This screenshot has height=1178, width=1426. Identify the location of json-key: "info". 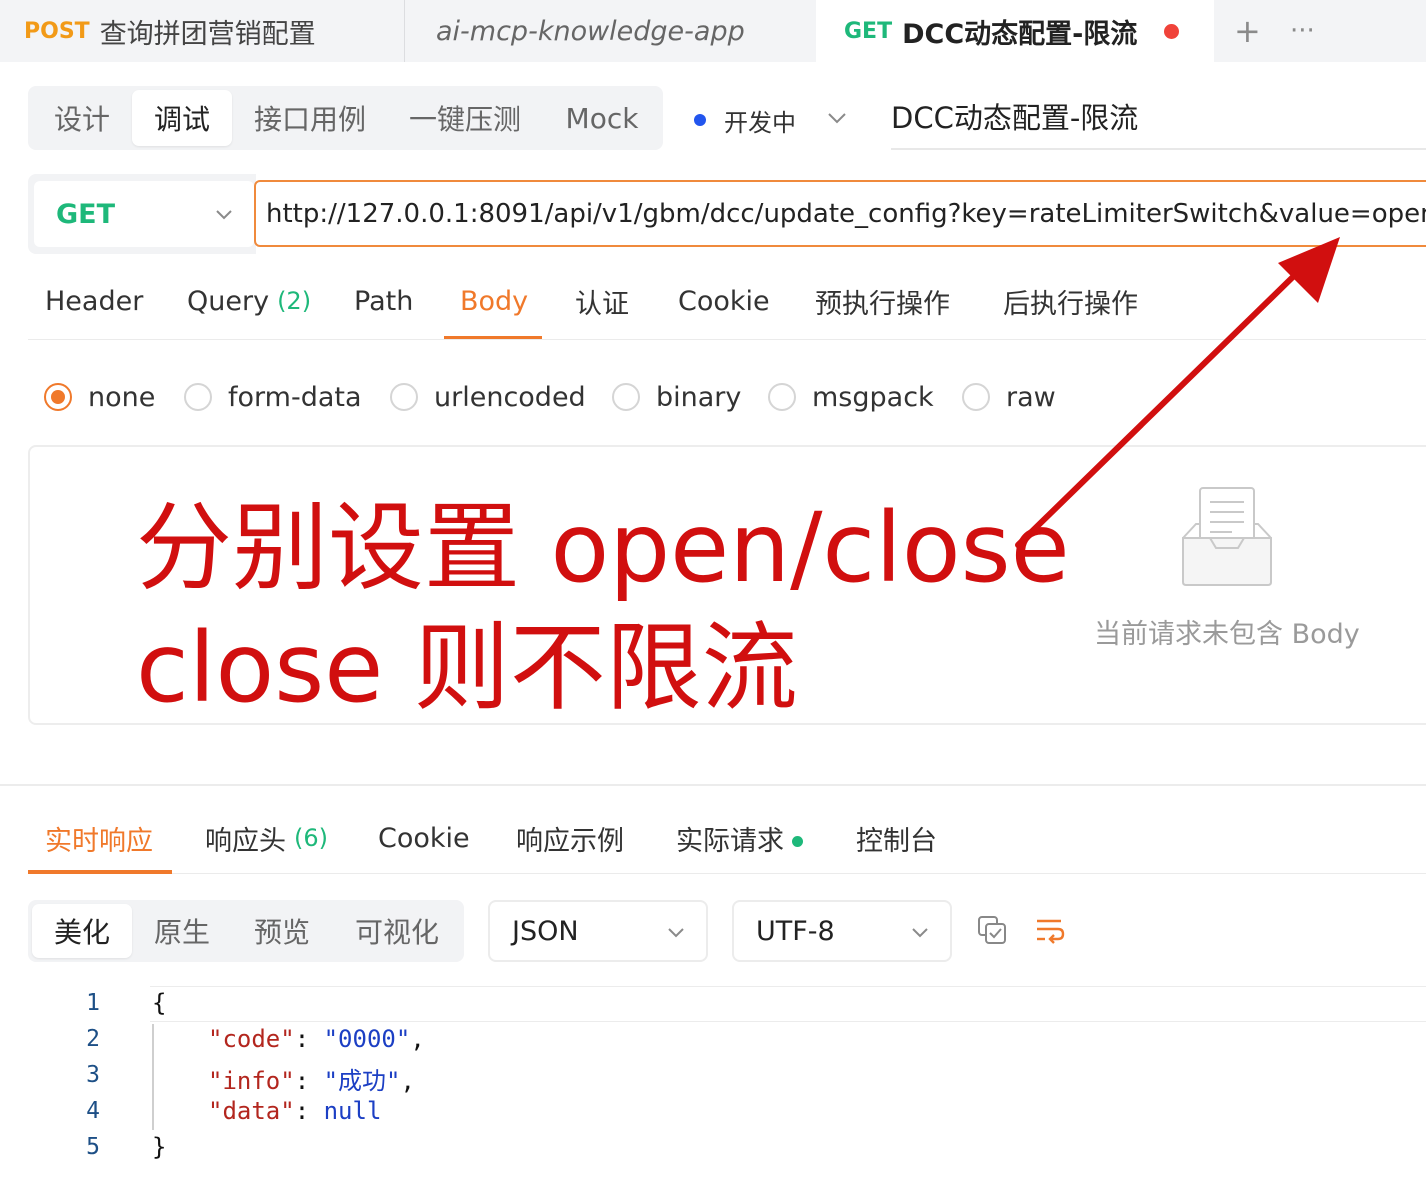
(251, 1081).